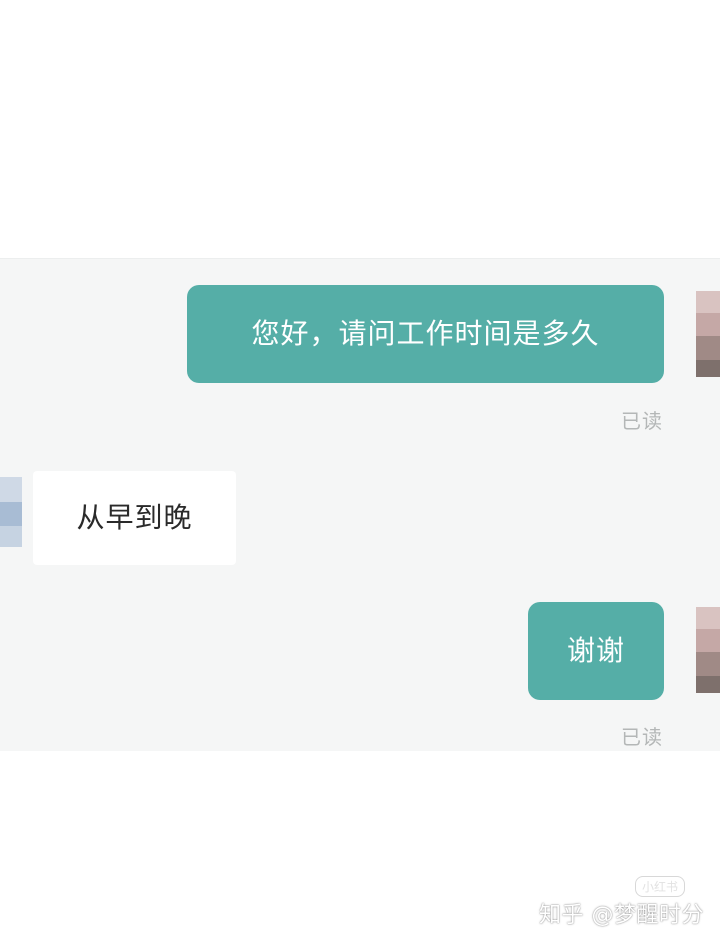  Describe the element at coordinates (11, 512) in the screenshot. I see `peer-avatar-icon` at that location.